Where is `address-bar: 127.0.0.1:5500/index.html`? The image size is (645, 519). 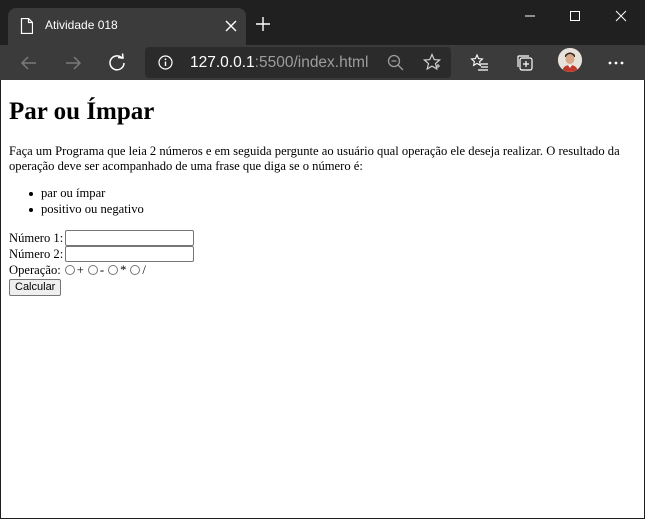 address-bar: 127.0.0.1:5500/index.html is located at coordinates (298, 62).